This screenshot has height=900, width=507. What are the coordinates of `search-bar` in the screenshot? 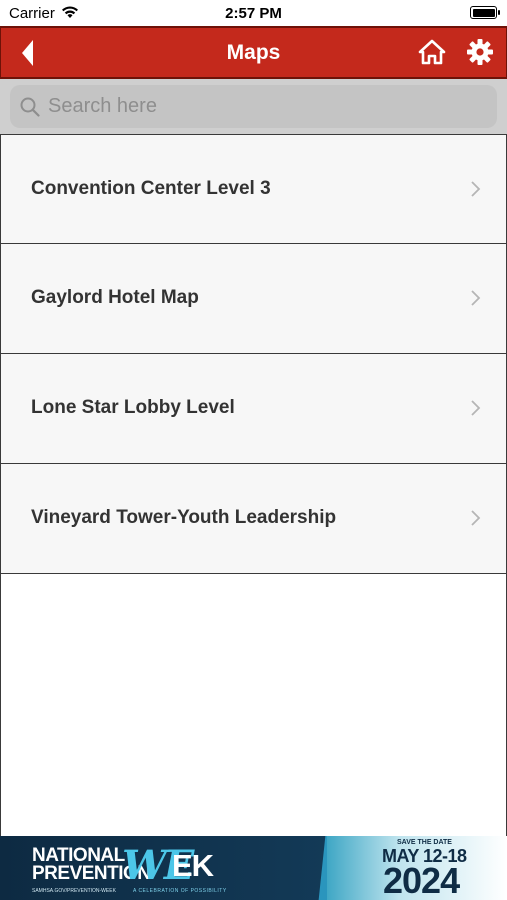 It's located at (253, 106).